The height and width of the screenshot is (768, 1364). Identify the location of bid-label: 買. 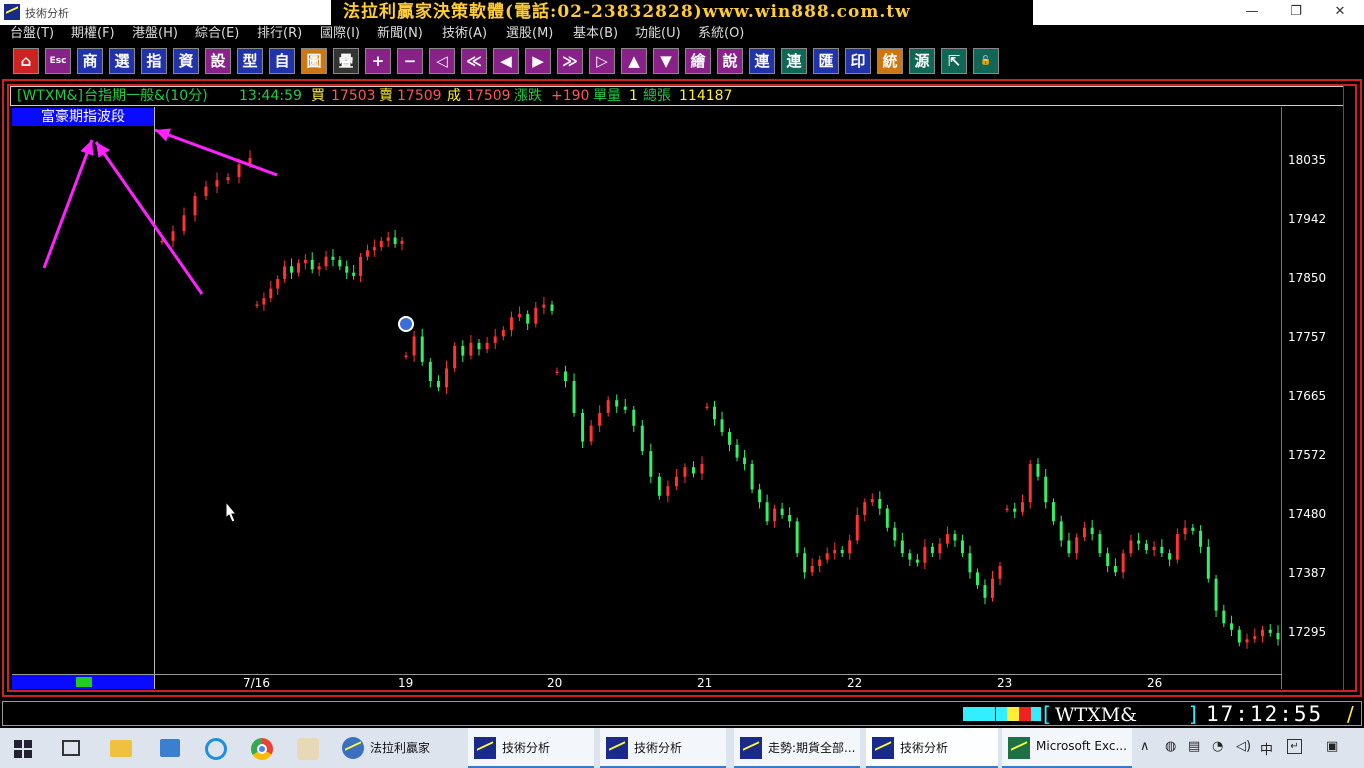
(318, 96).